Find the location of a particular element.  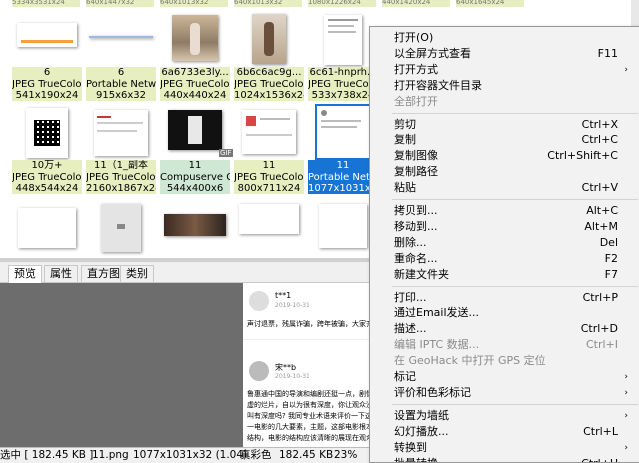

comment-text: 声讨退票，残属诈骗，跨年被骗，大家齐心 is located at coordinates (313, 324).